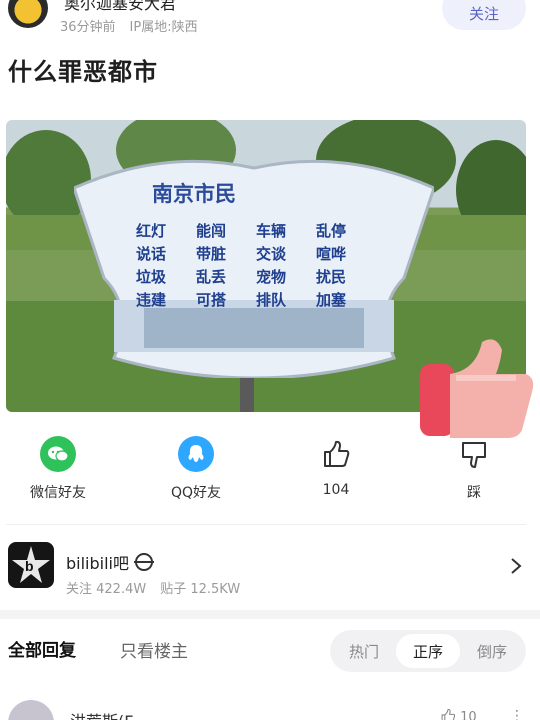 This screenshot has width=540, height=720. What do you see at coordinates (336, 490) in the screenshot?
I see `like-count: 104` at bounding box center [336, 490].